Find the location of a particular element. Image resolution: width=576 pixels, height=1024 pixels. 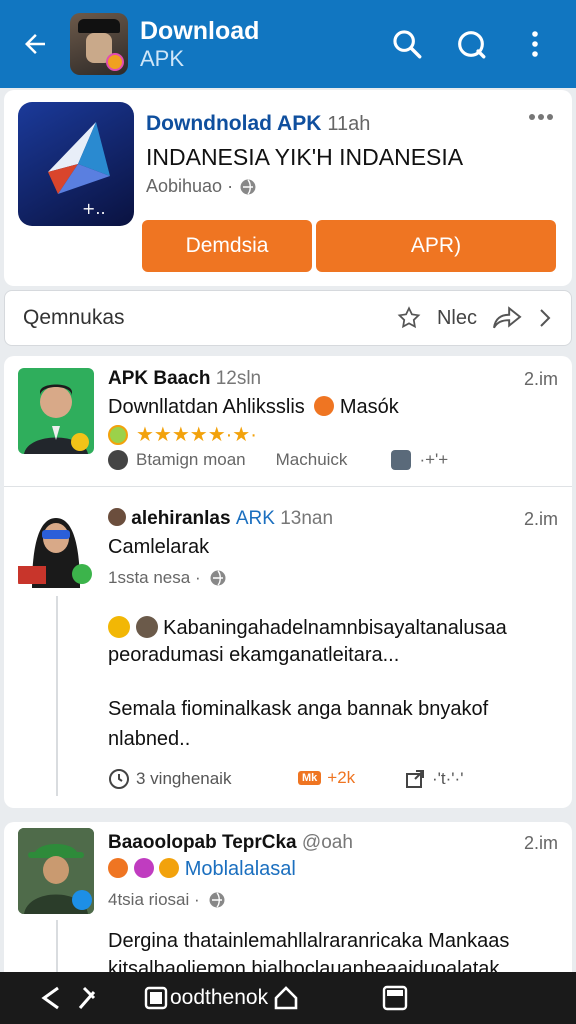

app-logo: +.. is located at coordinates (76, 164).